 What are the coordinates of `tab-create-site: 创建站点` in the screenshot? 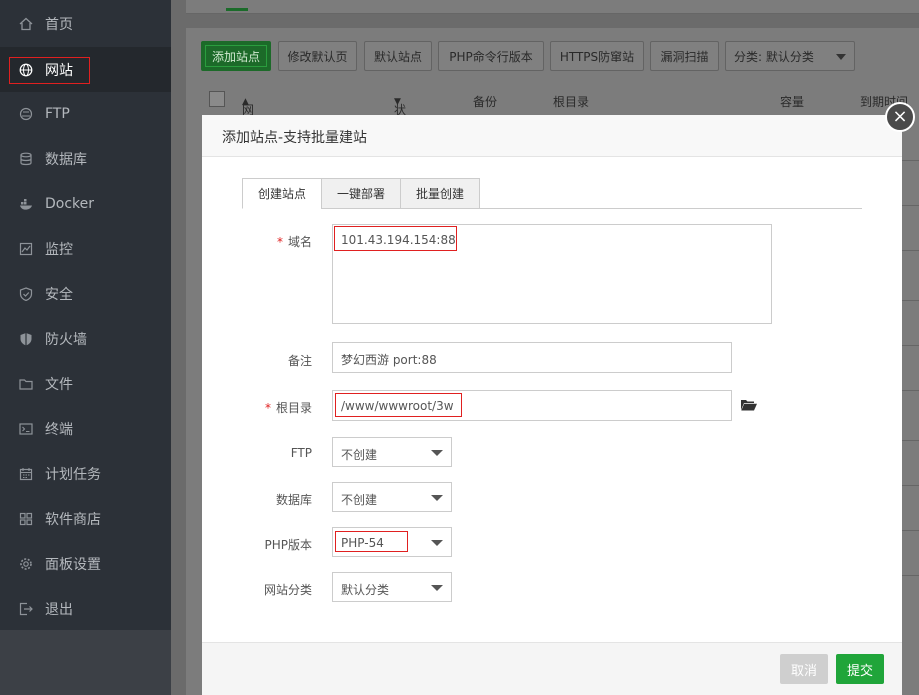 It's located at (282, 193).